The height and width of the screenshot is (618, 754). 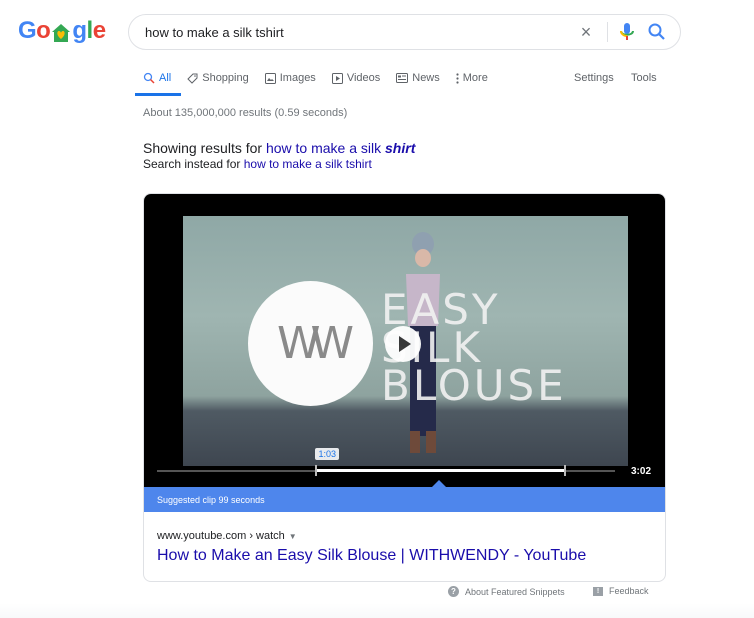 I want to click on about-label: About Featured Snippets, so click(x=515, y=591).